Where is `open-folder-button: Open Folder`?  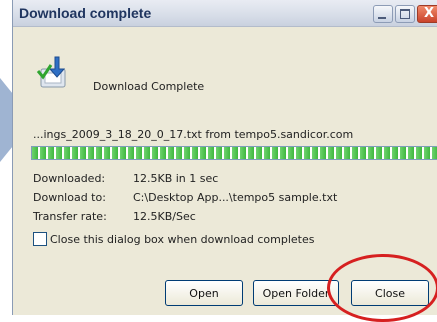
open-folder-button: Open Folder is located at coordinates (296, 293).